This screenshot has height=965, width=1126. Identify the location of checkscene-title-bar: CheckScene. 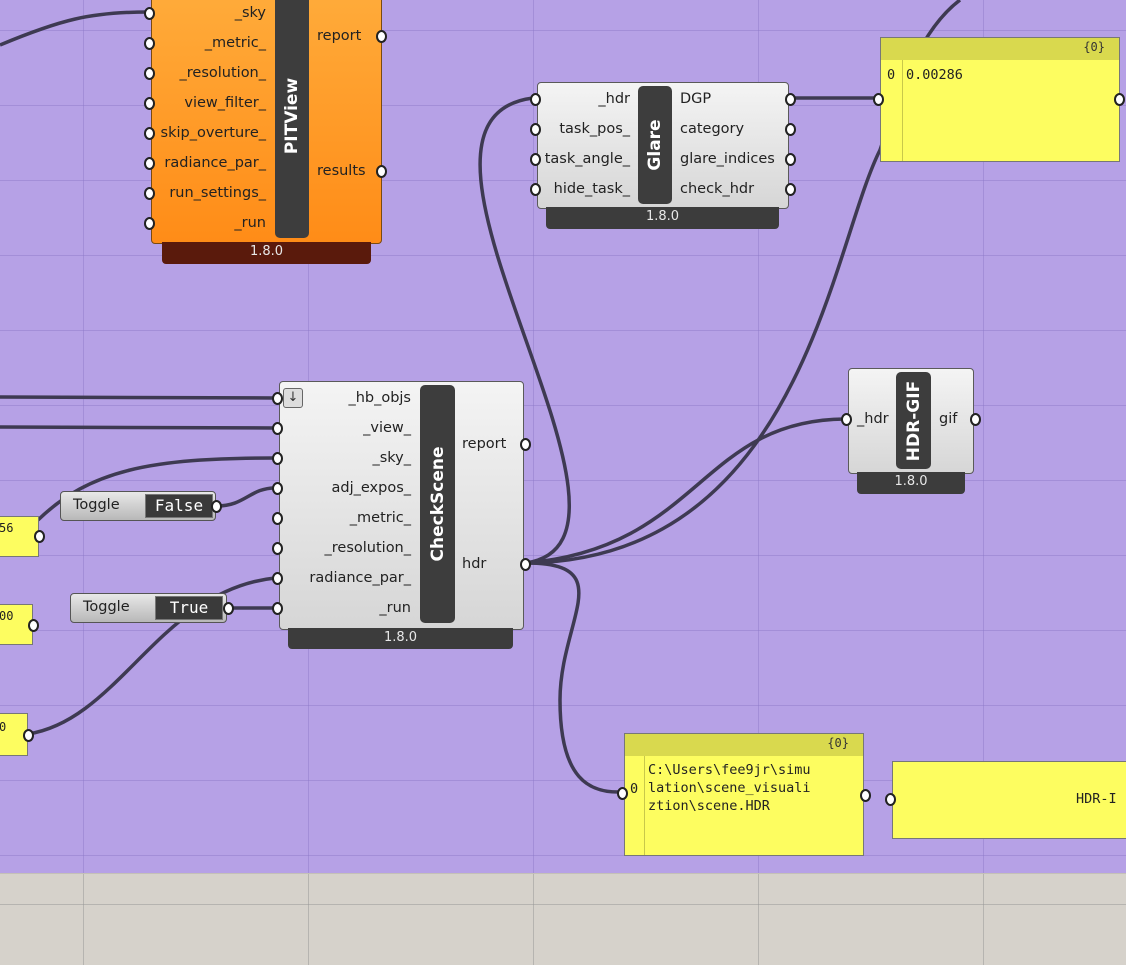
(437, 504).